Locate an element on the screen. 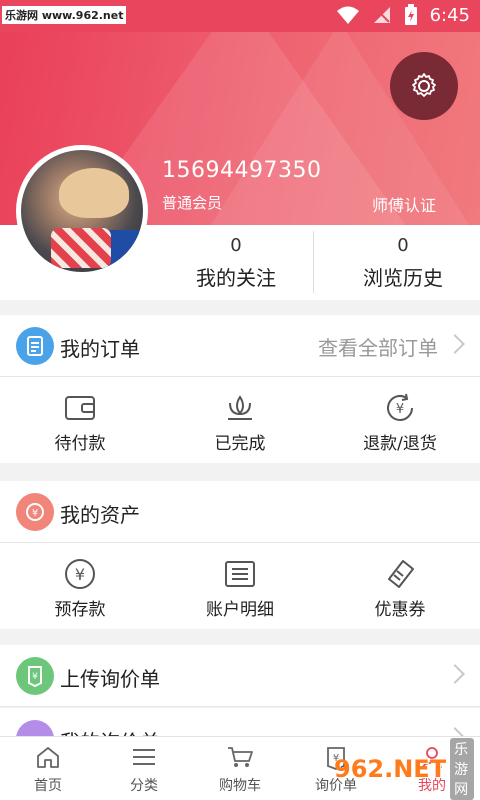  completed-button: 已完成 is located at coordinates (240, 420).